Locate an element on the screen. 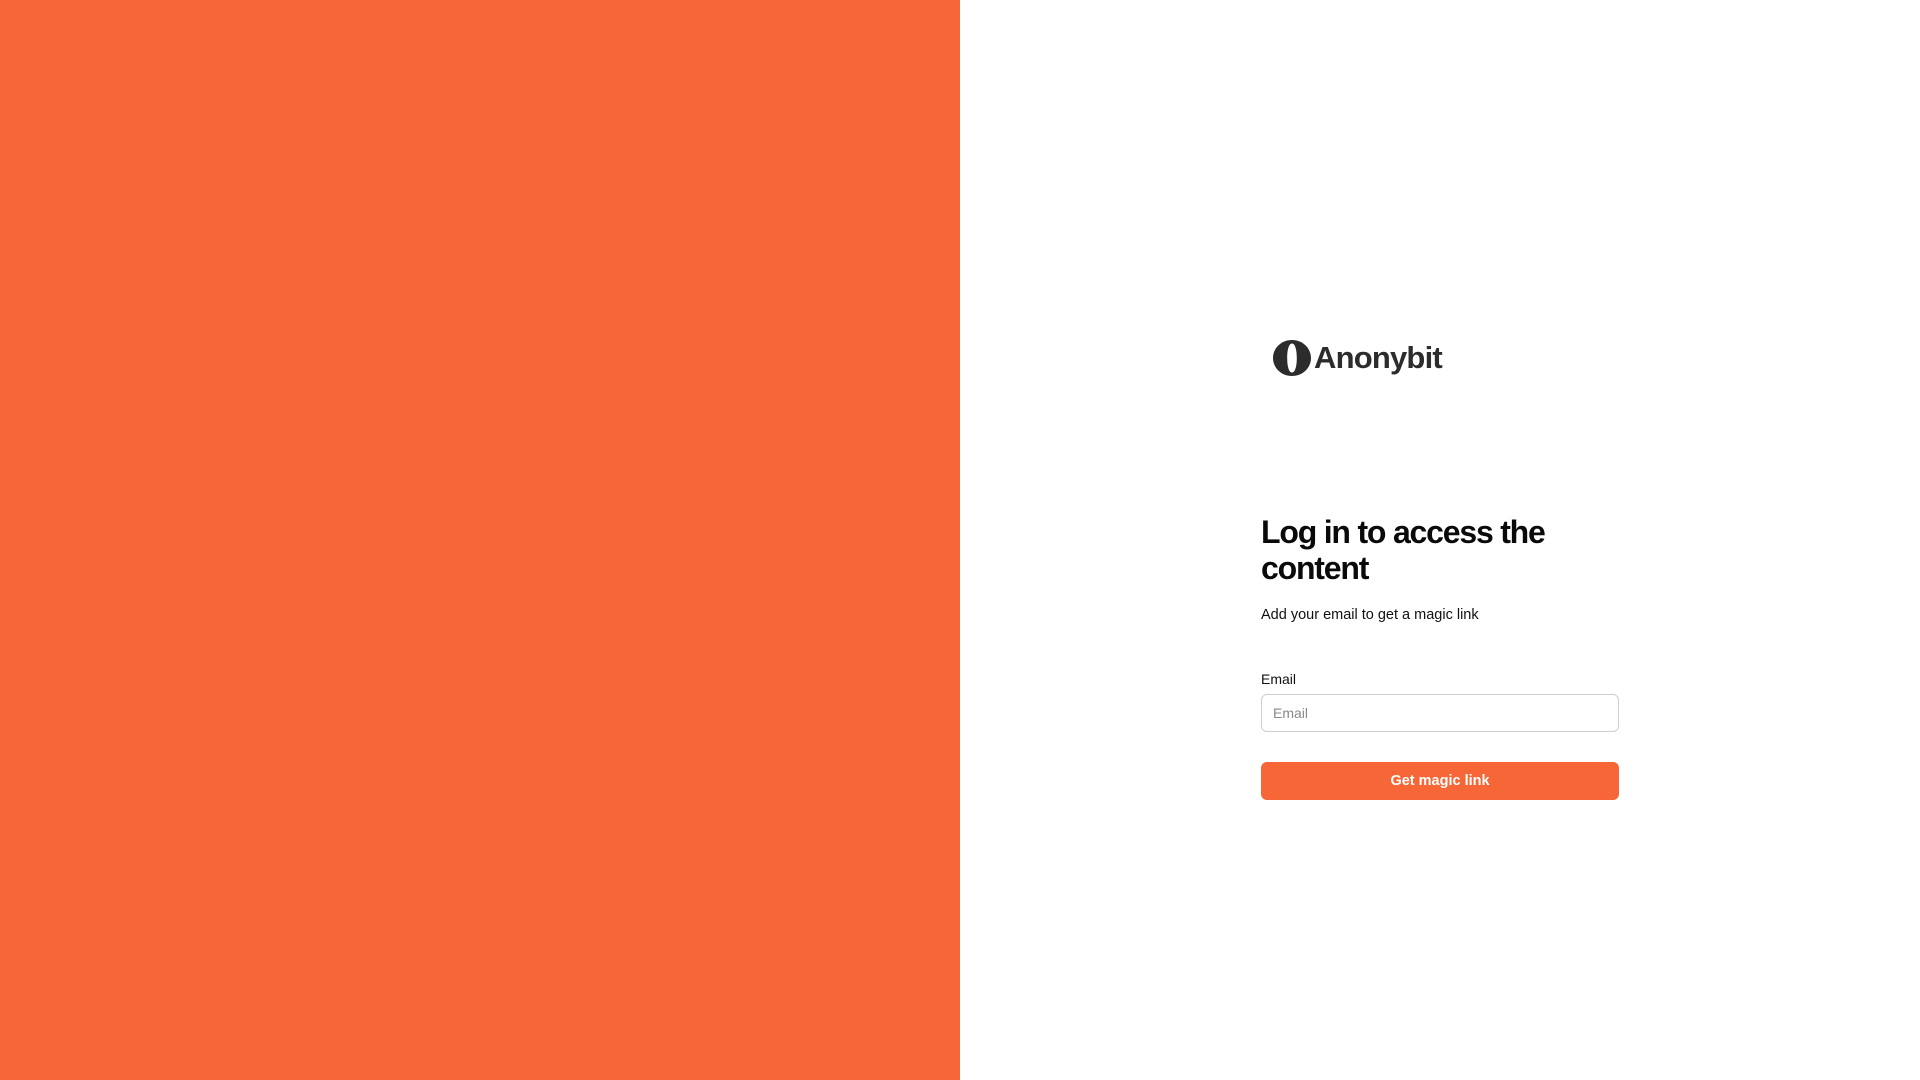 The image size is (1920, 1080). brand-name: Anonybit is located at coordinates (1378, 357).